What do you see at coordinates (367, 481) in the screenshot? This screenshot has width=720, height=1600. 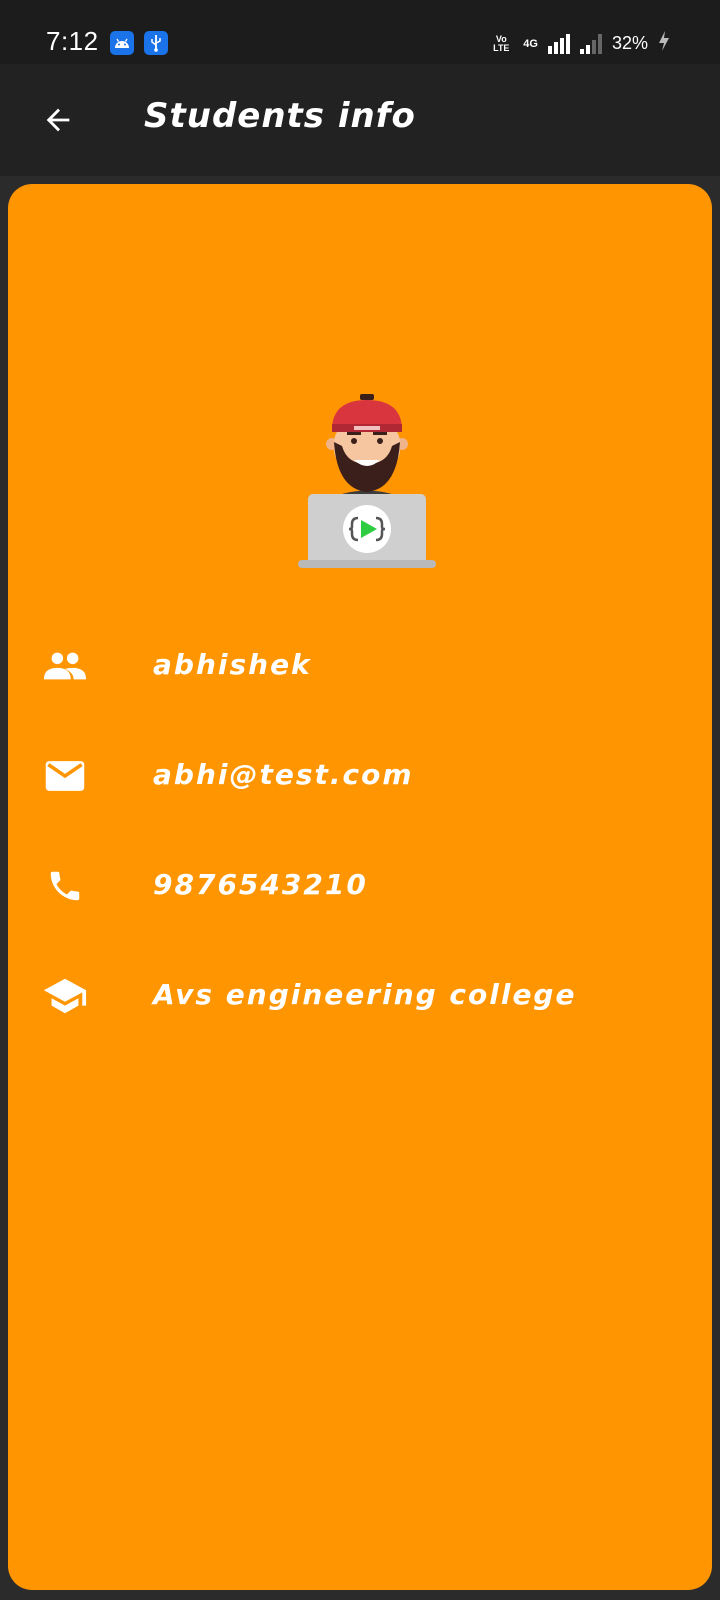 I see `developer-avatar-icon` at bounding box center [367, 481].